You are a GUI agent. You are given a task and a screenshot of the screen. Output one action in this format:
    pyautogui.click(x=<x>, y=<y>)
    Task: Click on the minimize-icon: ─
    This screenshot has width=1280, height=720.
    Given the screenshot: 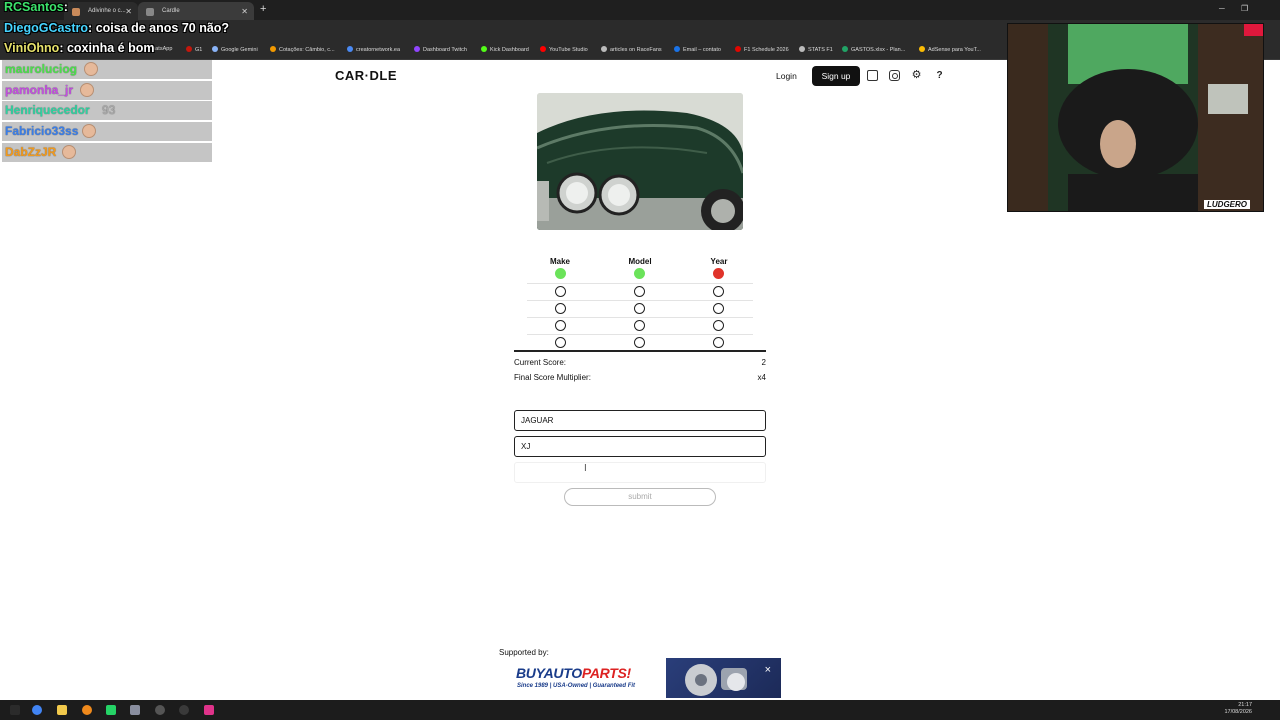 What is the action you would take?
    pyautogui.click(x=1222, y=8)
    